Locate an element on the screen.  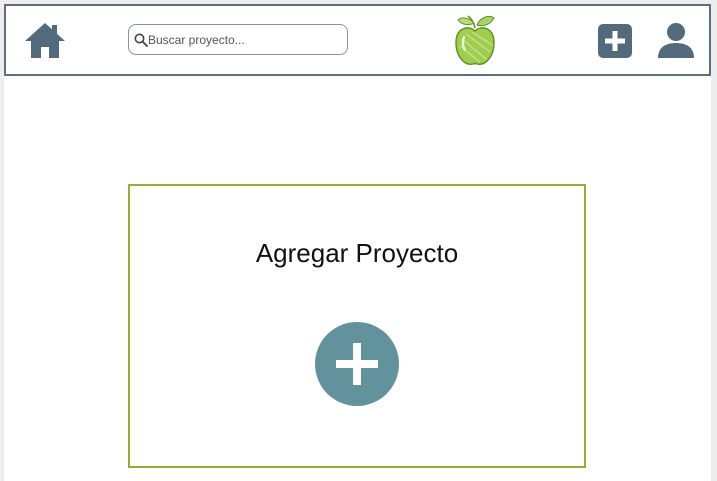
add-project-title: Agregar Proyecto is located at coordinates (357, 253).